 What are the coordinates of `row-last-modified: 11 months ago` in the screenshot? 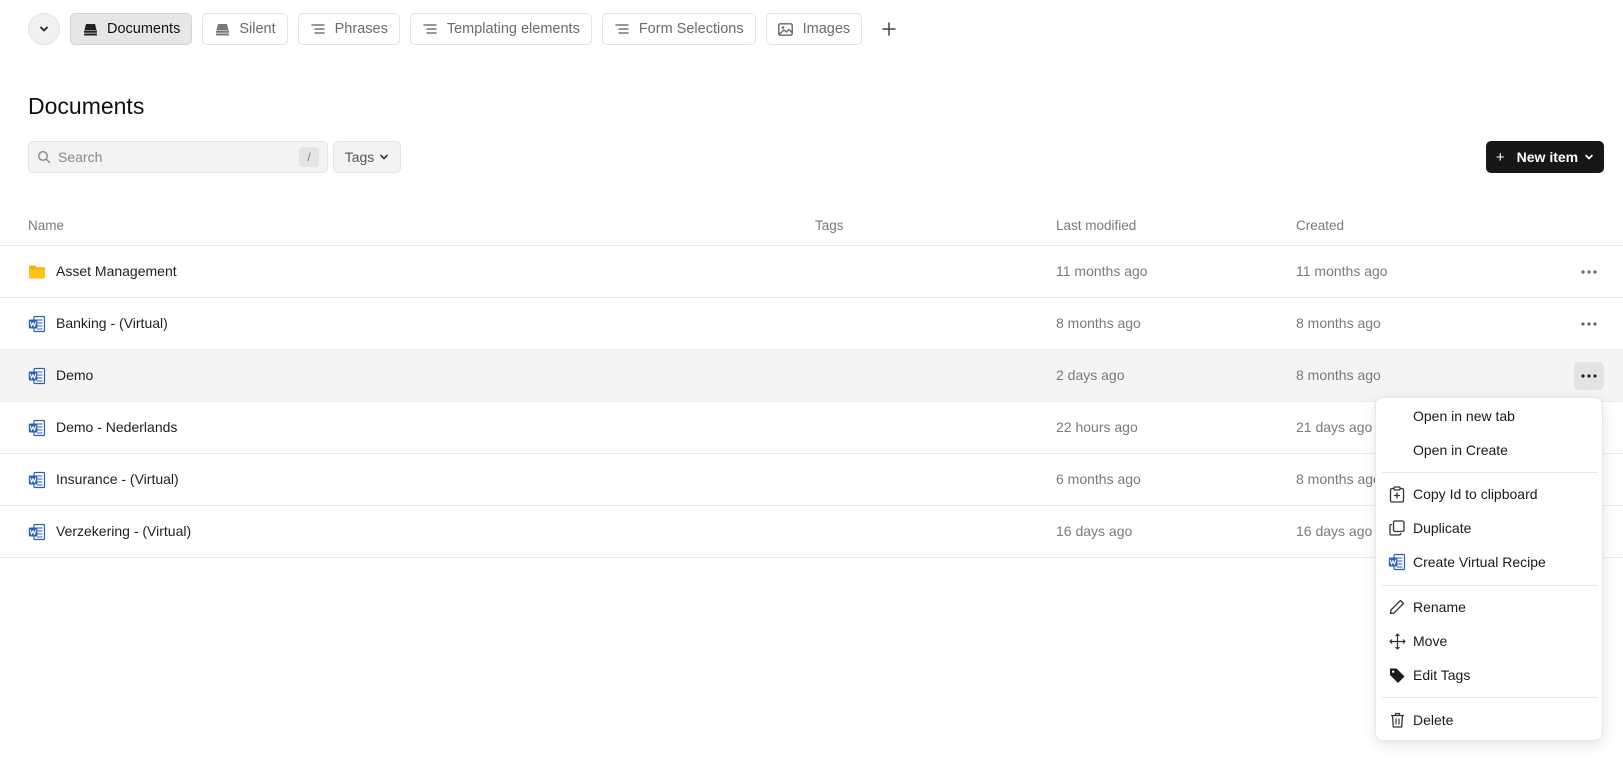 It's located at (1102, 271).